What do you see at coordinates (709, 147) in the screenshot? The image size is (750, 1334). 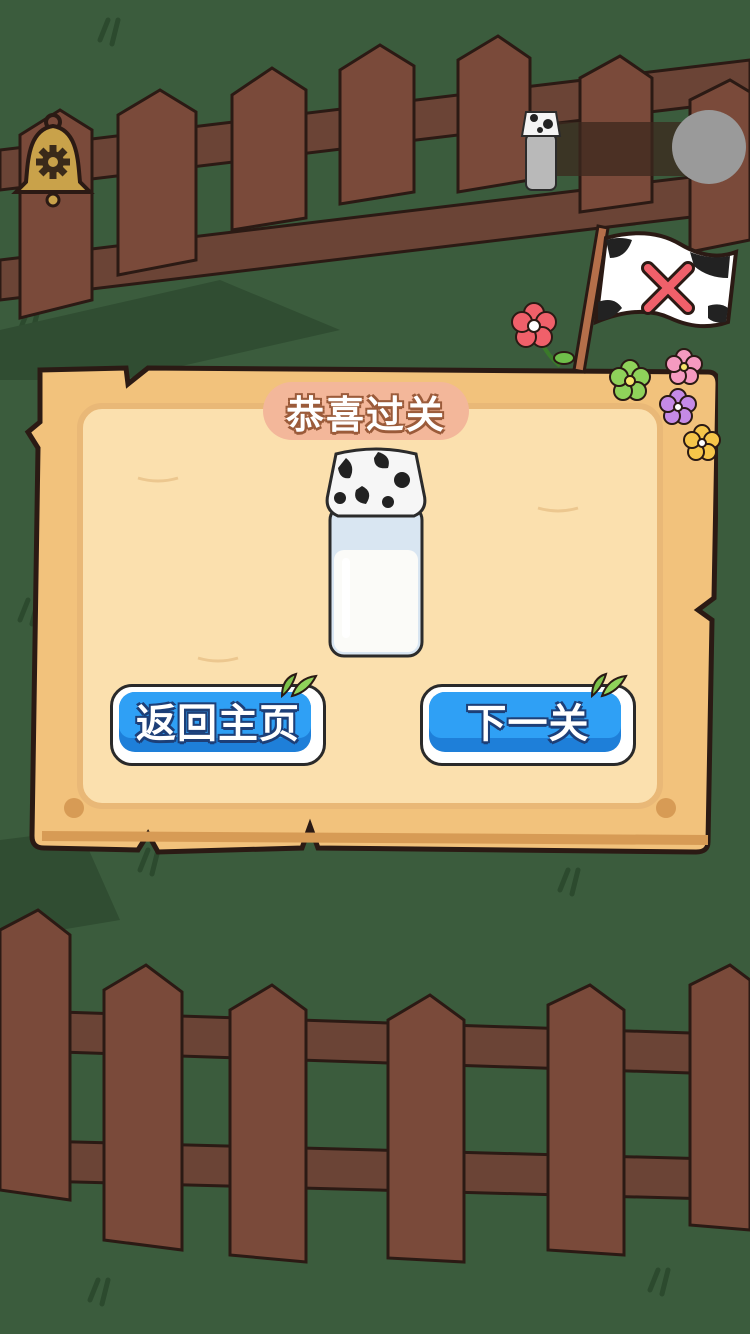 I see `counter-circle` at bounding box center [709, 147].